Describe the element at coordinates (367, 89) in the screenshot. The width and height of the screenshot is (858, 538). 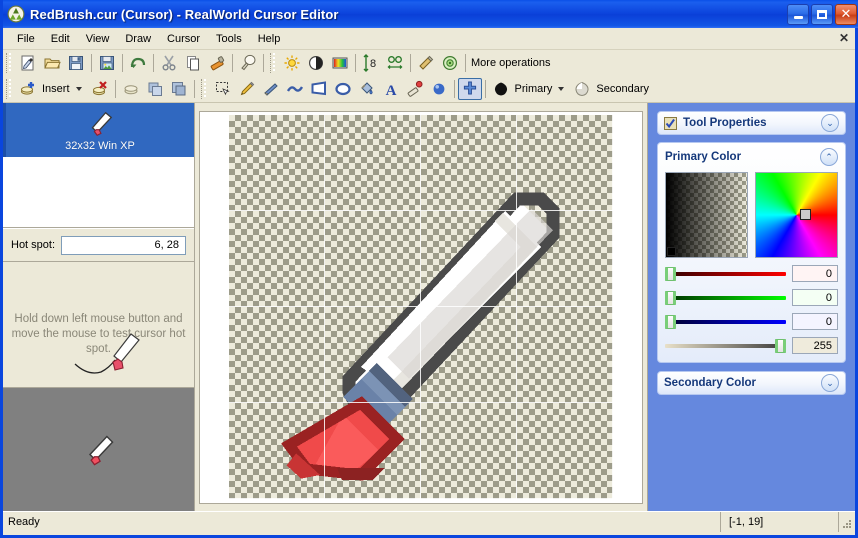
I see `flood-fill-icon` at that location.